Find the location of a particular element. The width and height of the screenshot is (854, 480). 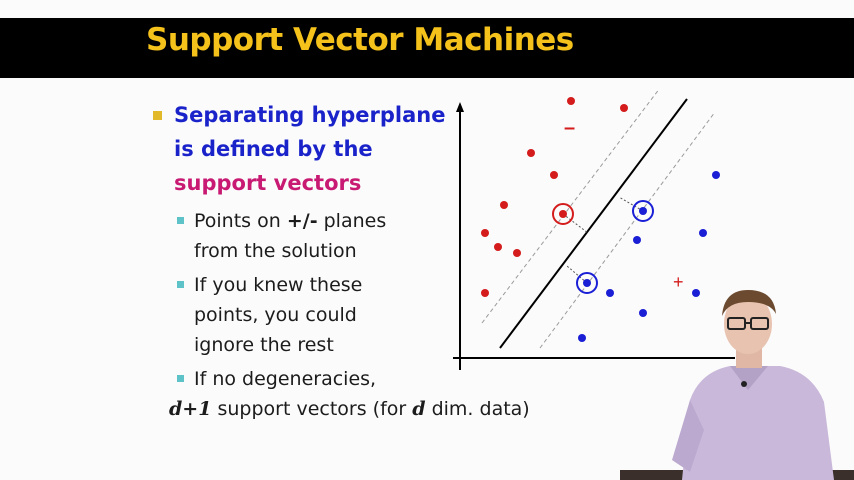

sub1-suffix: planes is located at coordinates (352, 221).